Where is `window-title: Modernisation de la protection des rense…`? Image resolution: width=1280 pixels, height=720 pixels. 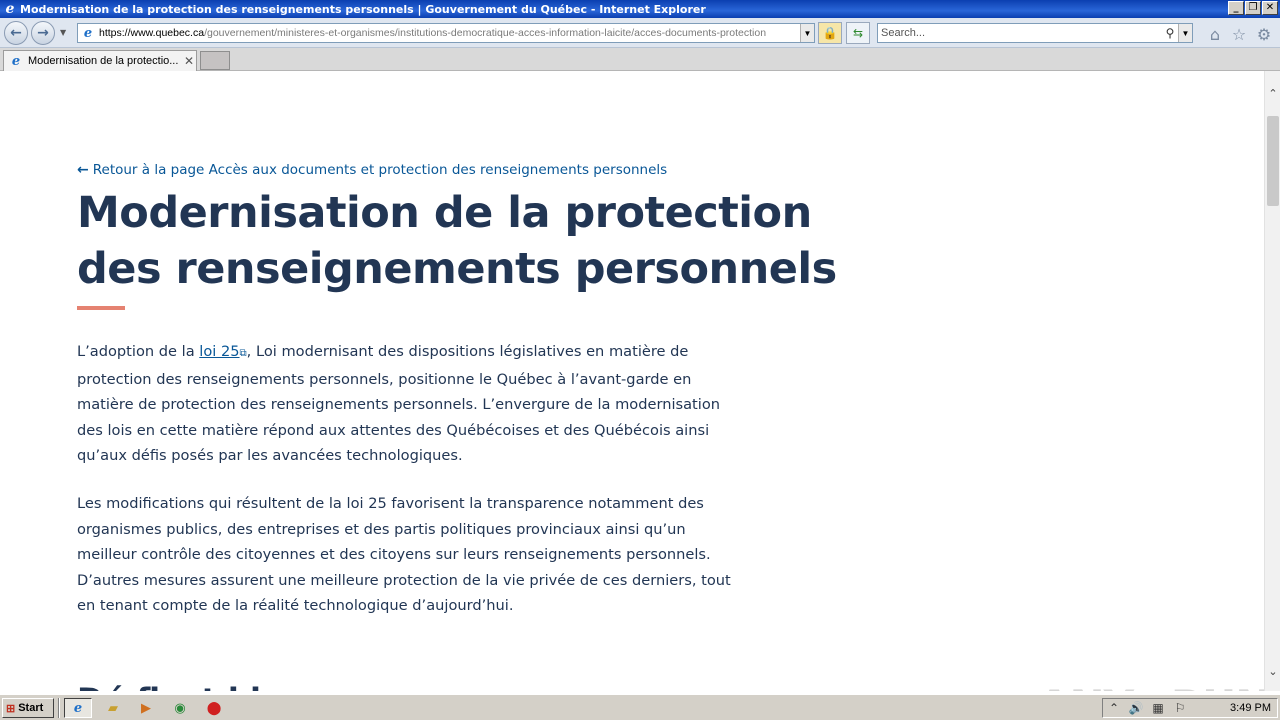
window-title: Modernisation de la protection des rense… is located at coordinates (363, 9).